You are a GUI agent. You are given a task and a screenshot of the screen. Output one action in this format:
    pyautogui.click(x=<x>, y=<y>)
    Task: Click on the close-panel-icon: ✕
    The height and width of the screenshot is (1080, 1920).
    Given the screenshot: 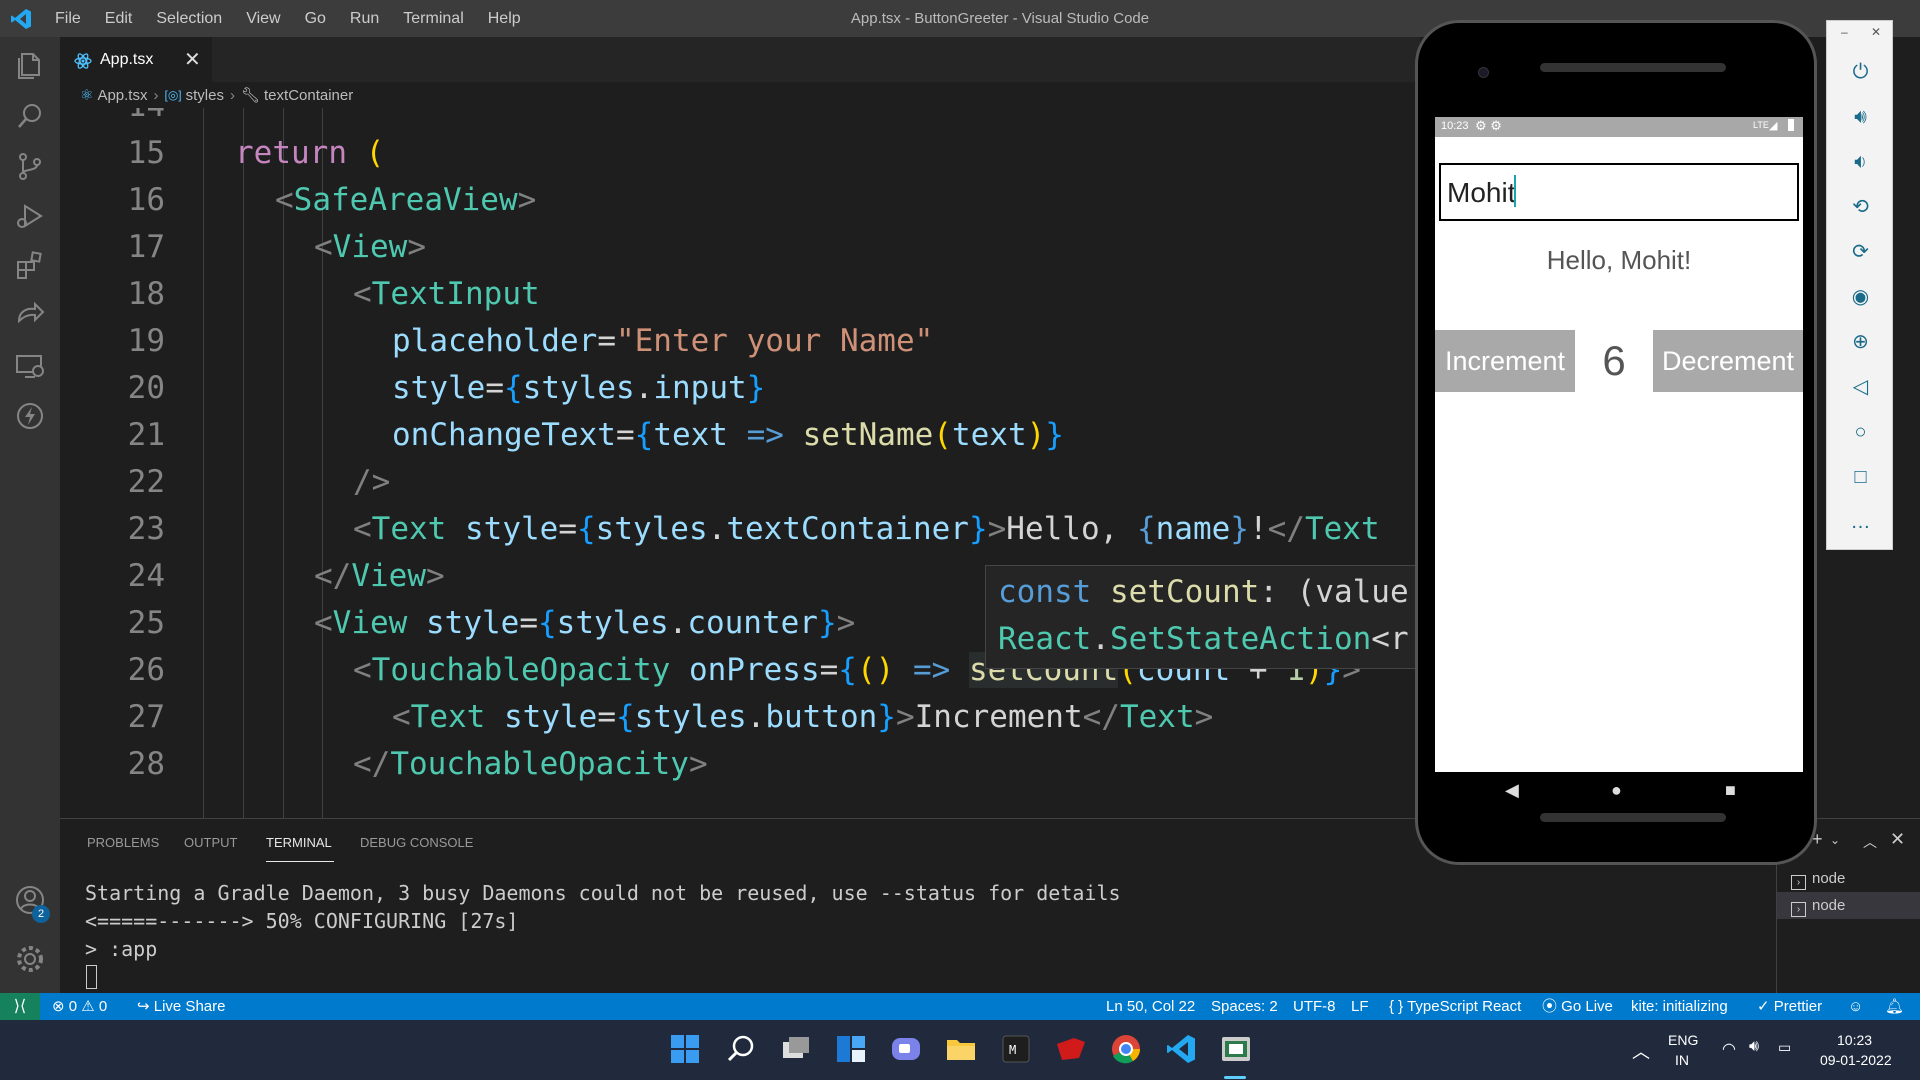 What is the action you would take?
    pyautogui.click(x=1897, y=839)
    